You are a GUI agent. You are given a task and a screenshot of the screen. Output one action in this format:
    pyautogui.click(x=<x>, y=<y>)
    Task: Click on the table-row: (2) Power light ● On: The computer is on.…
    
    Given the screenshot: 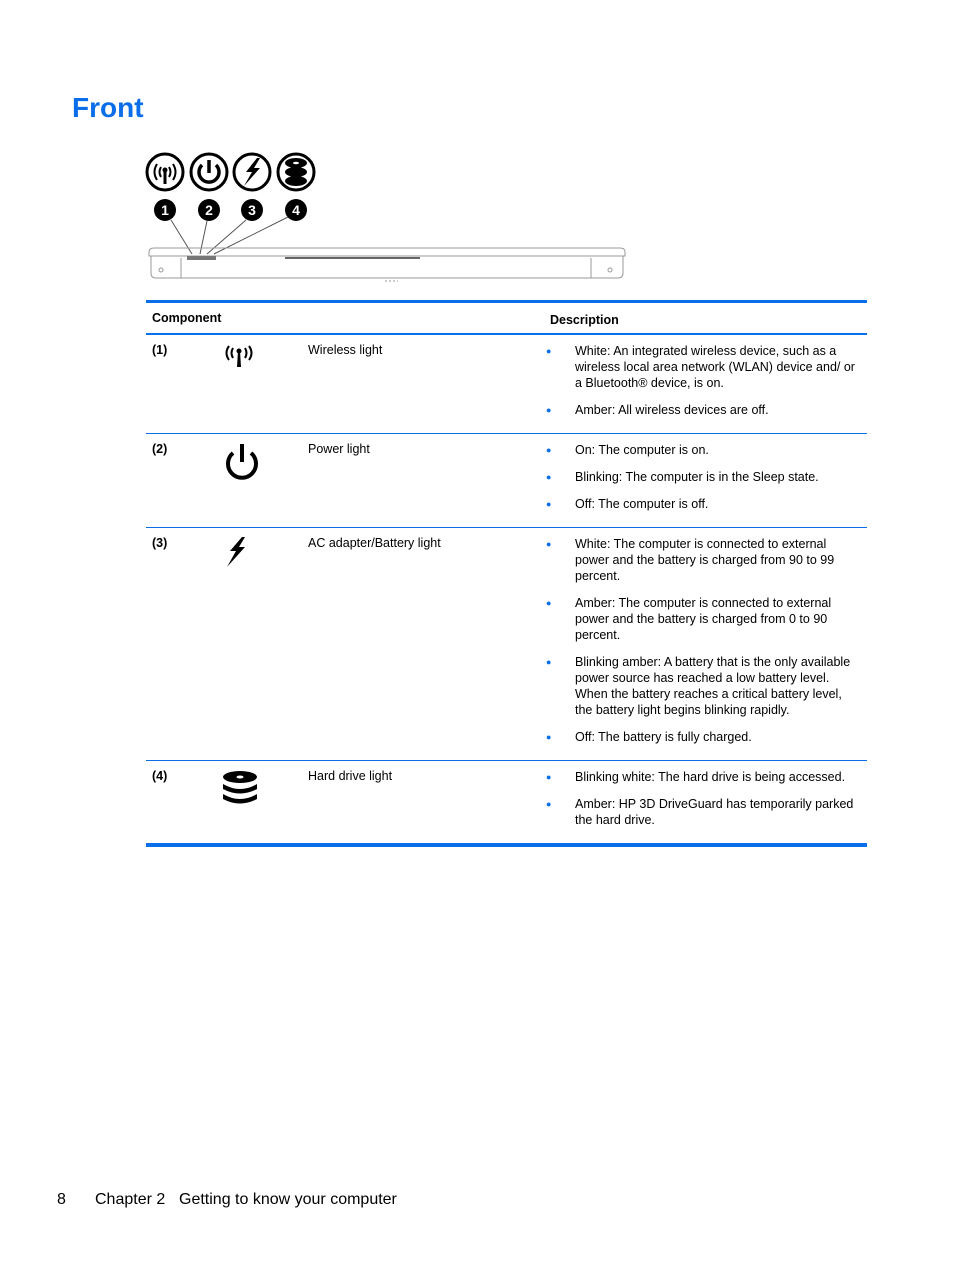 What is the action you would take?
    pyautogui.click(x=506, y=481)
    